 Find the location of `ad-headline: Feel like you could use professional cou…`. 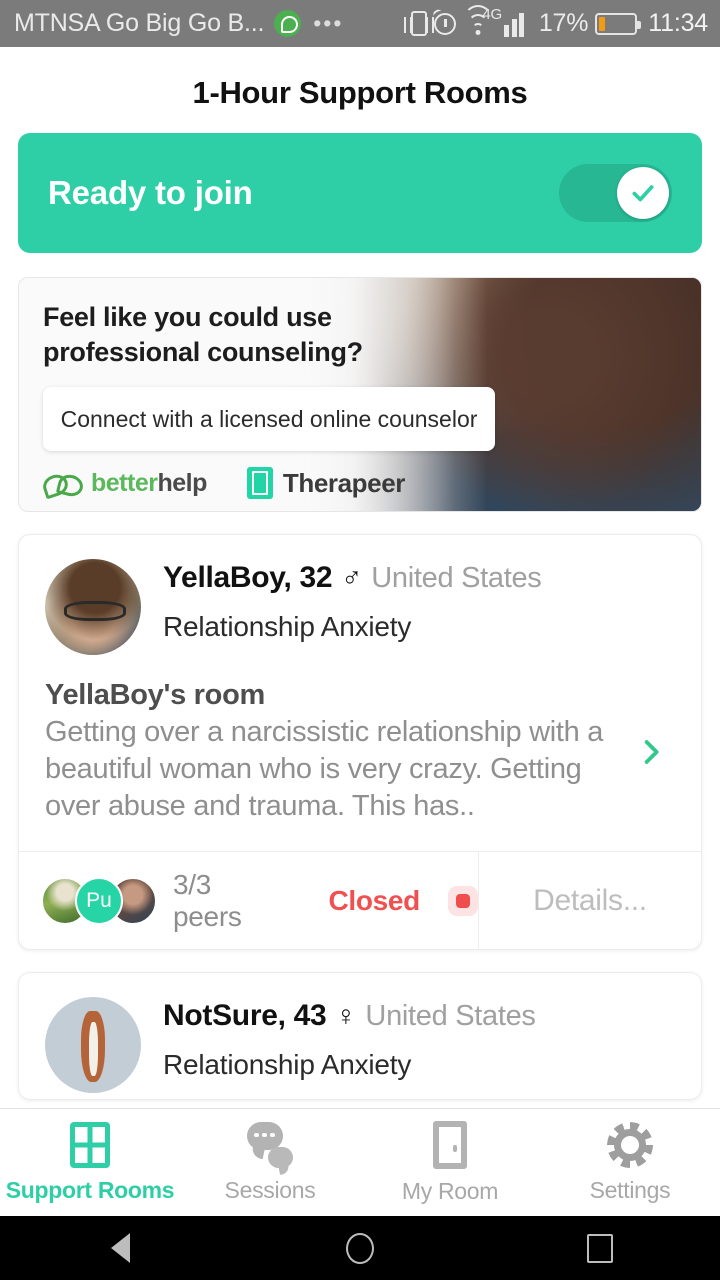

ad-headline: Feel like you could use professional cou… is located at coordinates (203, 334).